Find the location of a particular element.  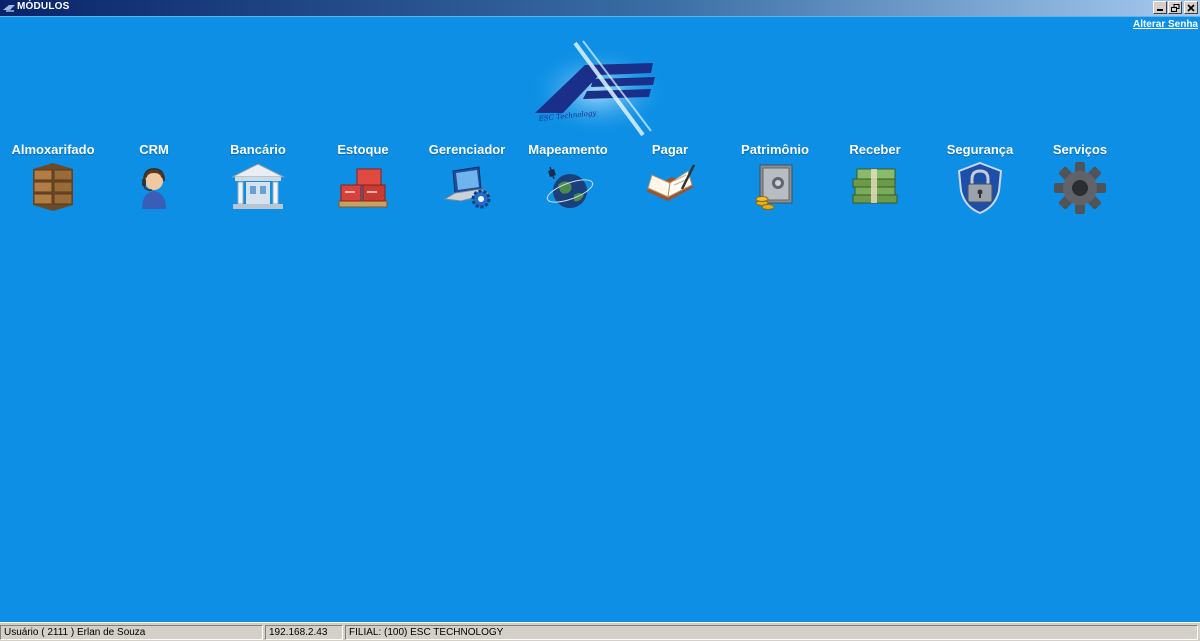

restore-icon is located at coordinates (1175, 8).